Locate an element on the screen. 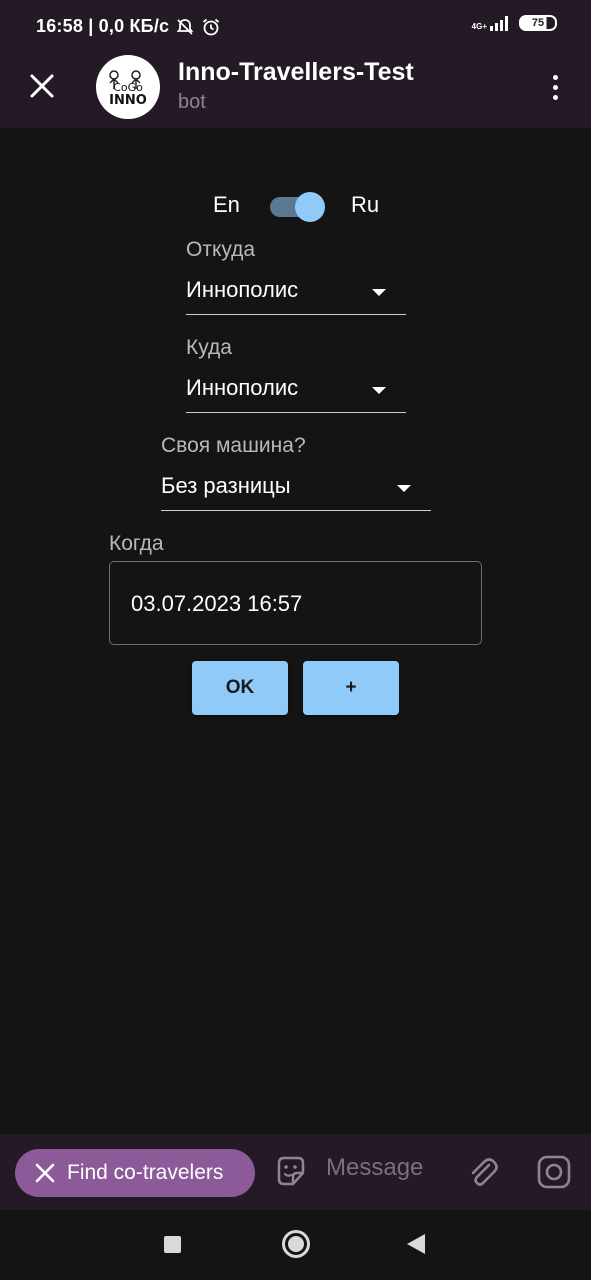 This screenshot has height=1280, width=591. language-toggle is located at coordinates (297, 206).